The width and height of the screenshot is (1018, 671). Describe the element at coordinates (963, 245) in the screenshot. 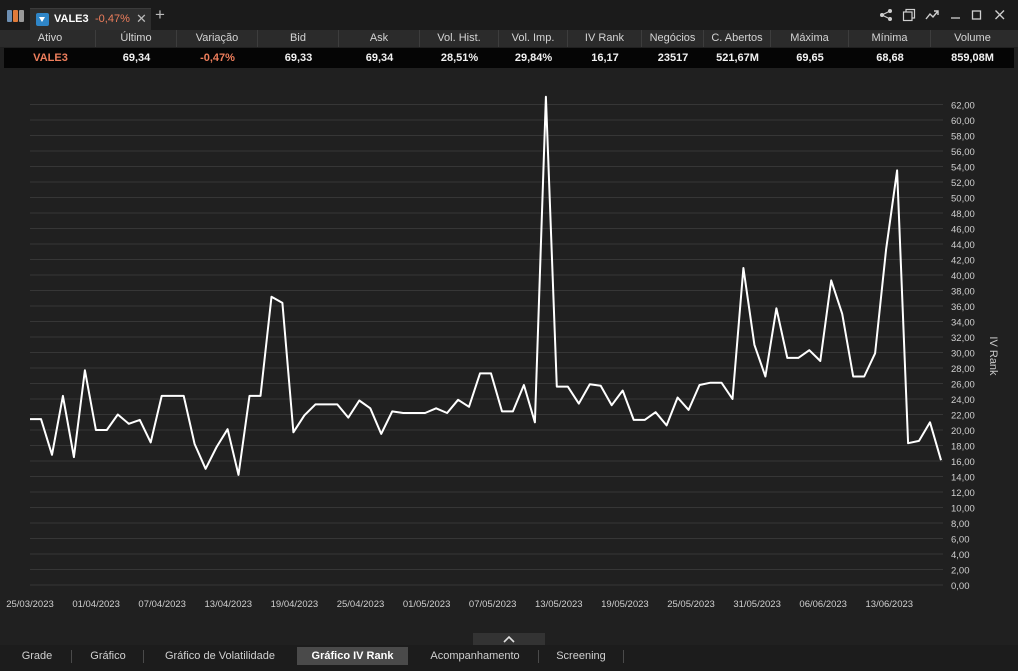

I see `y-tick-label: 44,00` at that location.